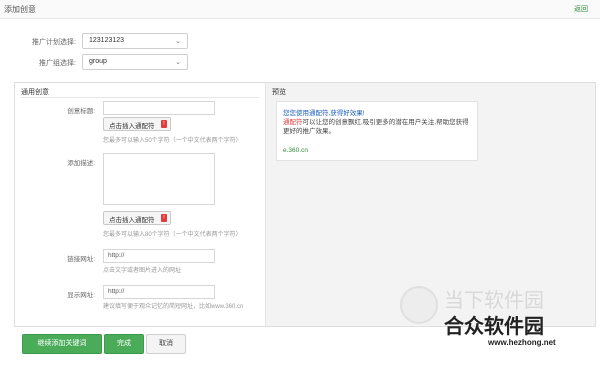 This screenshot has width=600, height=366. What do you see at coordinates (159, 292) in the screenshot?
I see `display-url-input: http://` at bounding box center [159, 292].